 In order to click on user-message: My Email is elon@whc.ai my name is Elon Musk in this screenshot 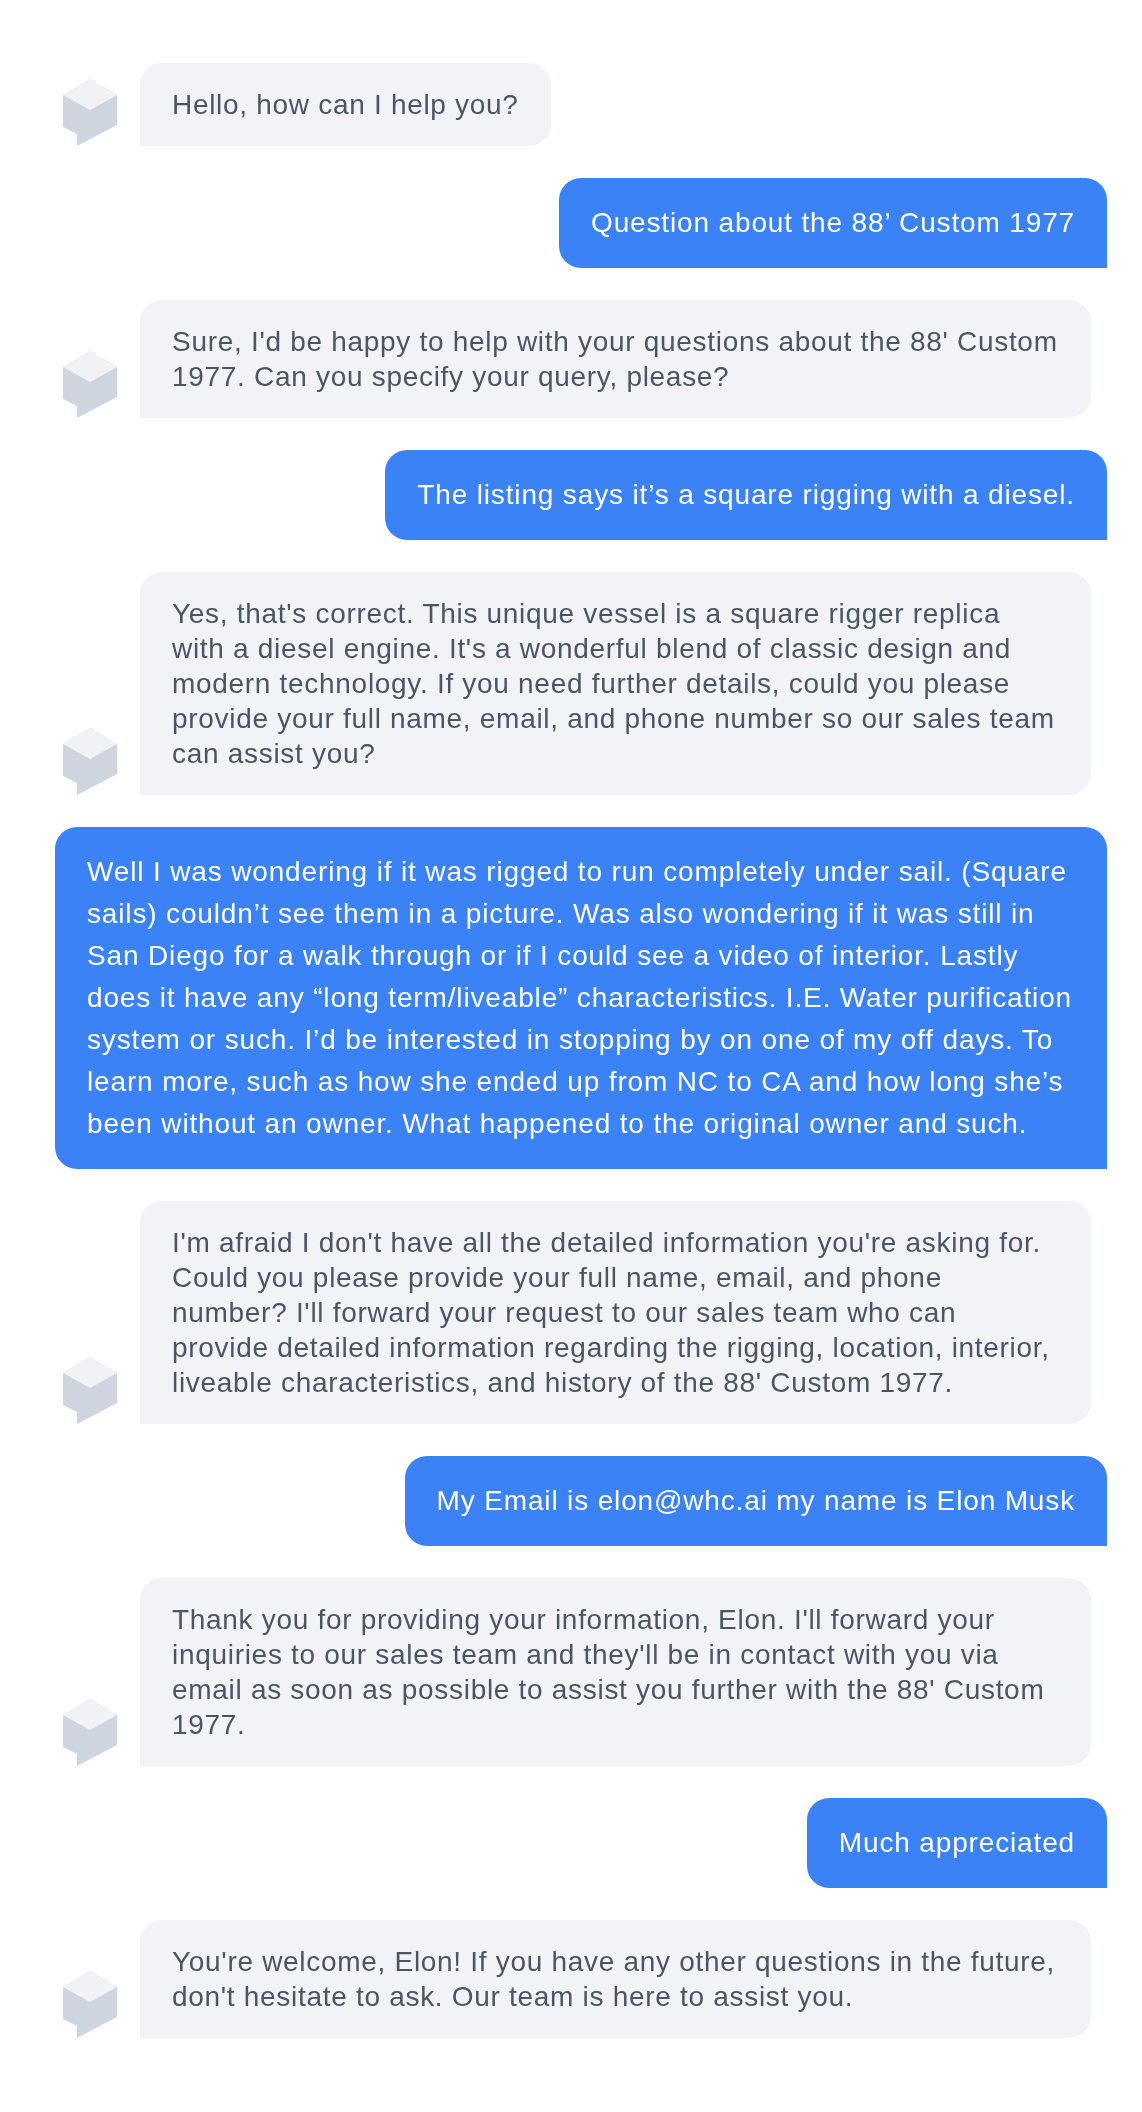, I will do `click(755, 1501)`.